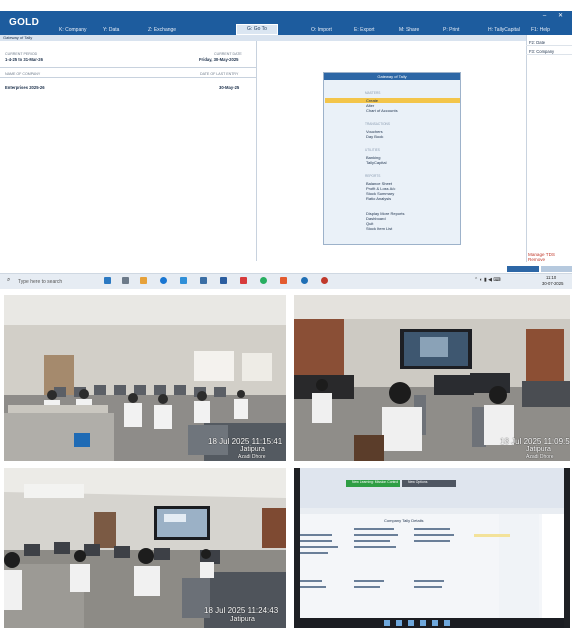  Describe the element at coordinates (540, 457) in the screenshot. I see `photo-2-sub: Azadi Dhore` at that location.